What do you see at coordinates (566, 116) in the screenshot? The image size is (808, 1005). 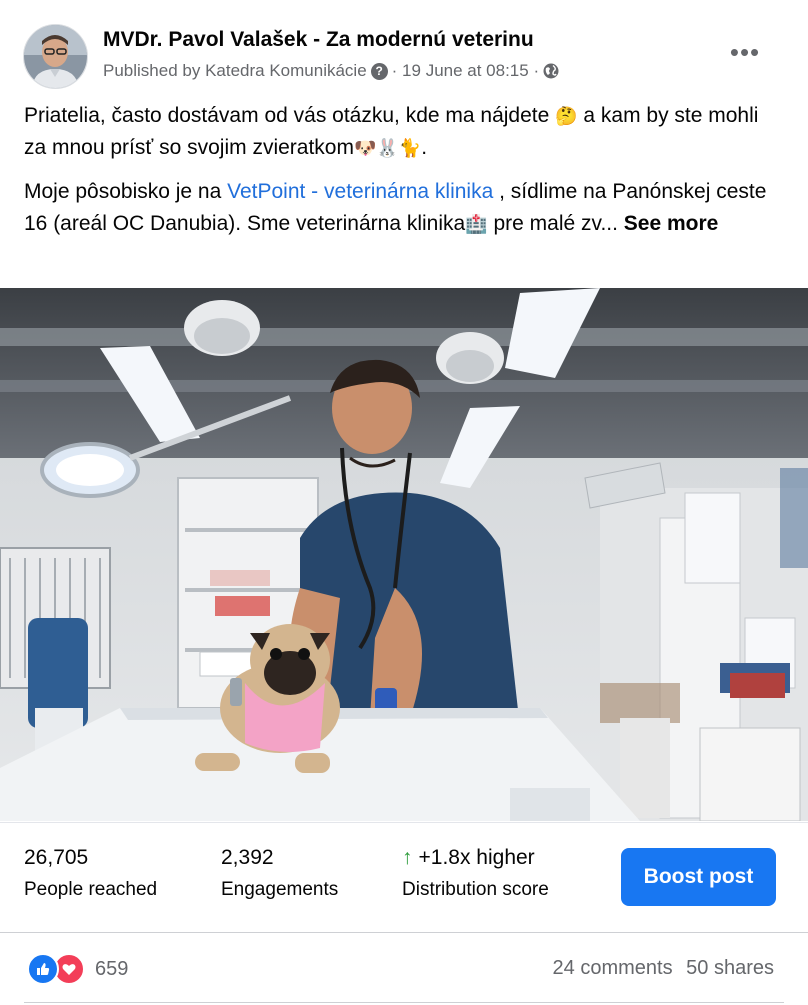 I see `thinking-emoji: 🤔` at bounding box center [566, 116].